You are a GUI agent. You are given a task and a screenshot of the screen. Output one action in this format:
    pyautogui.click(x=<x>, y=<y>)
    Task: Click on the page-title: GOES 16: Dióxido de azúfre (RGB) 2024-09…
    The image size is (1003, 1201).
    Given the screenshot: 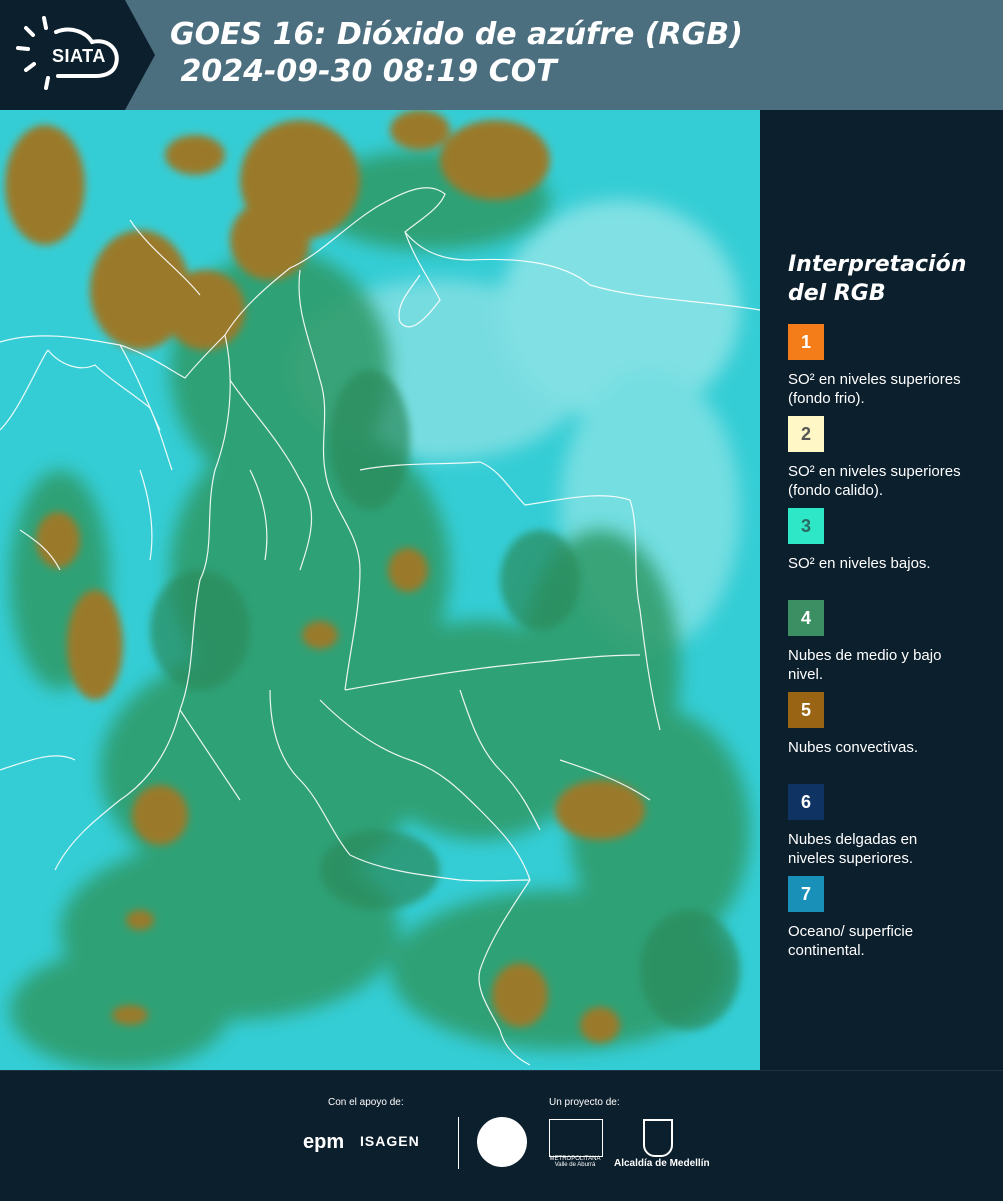 What is the action you would take?
    pyautogui.click(x=456, y=53)
    